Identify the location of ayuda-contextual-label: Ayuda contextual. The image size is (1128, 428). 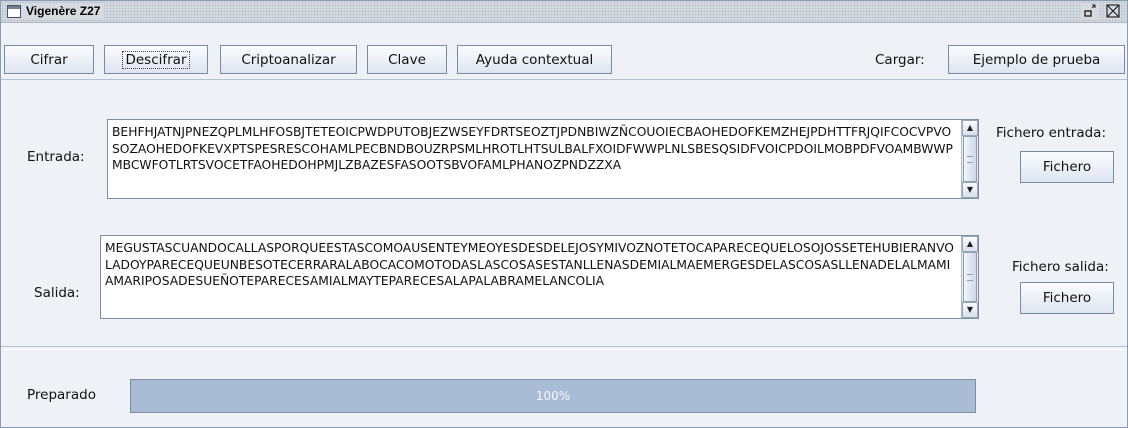
(534, 59).